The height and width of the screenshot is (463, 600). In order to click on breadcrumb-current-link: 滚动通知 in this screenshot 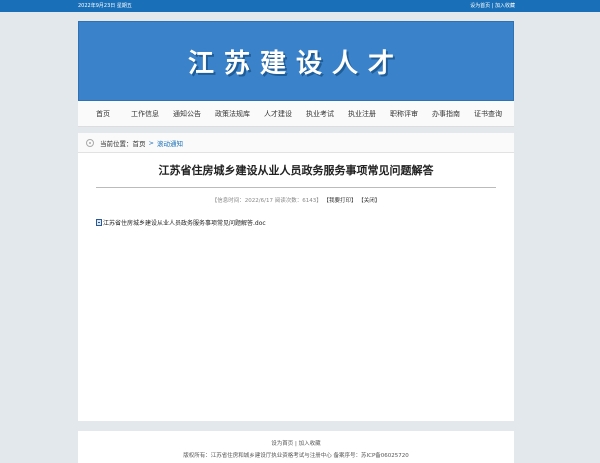, I will do `click(170, 143)`.